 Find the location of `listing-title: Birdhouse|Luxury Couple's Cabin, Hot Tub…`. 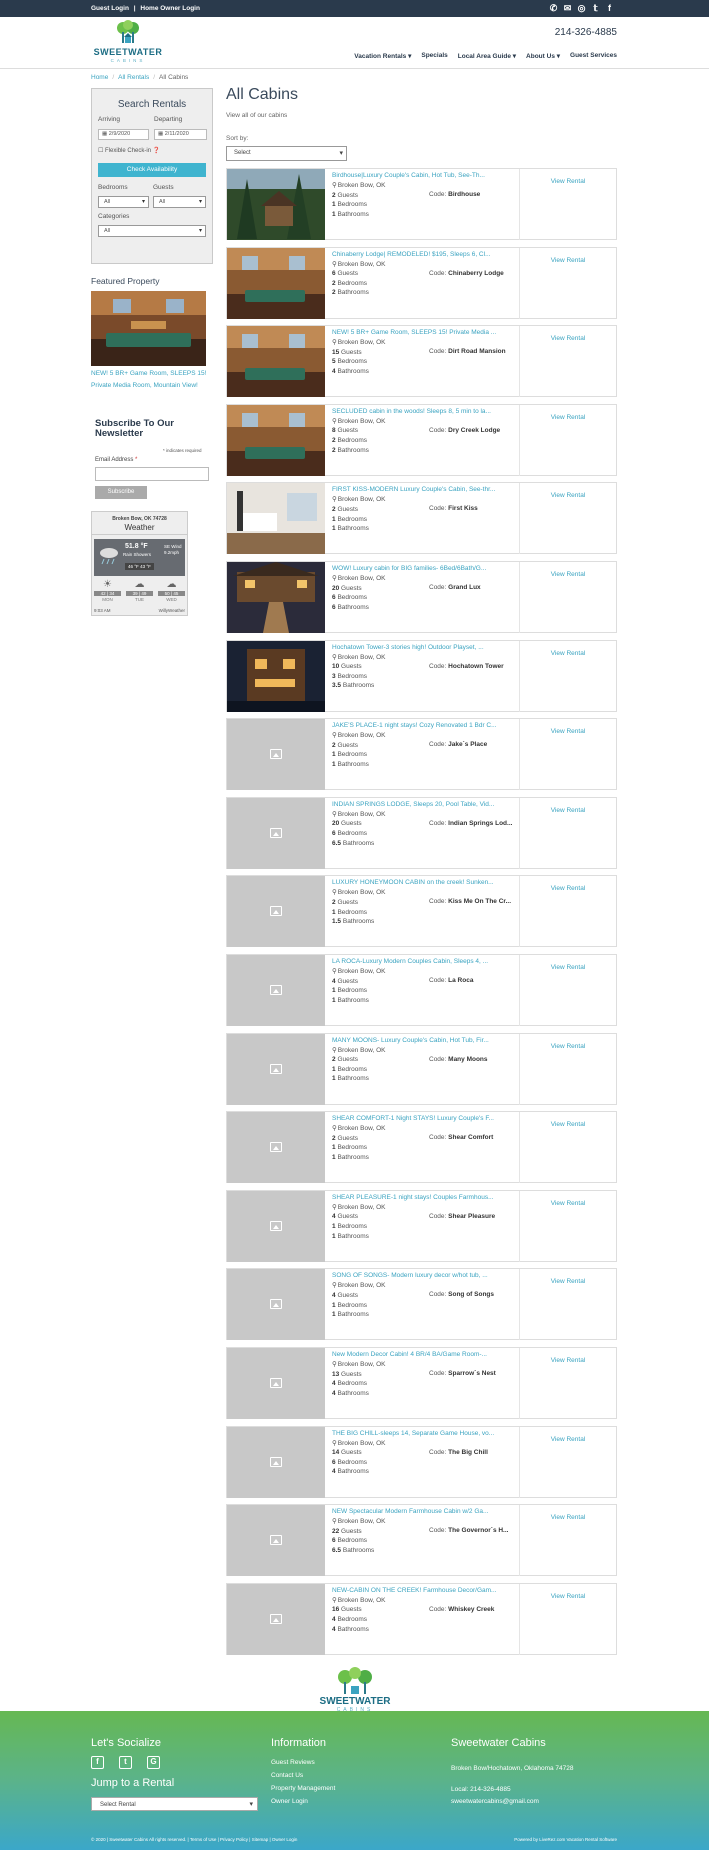

listing-title: Birdhouse|Luxury Couple's Cabin, Hot Tub… is located at coordinates (422, 175).